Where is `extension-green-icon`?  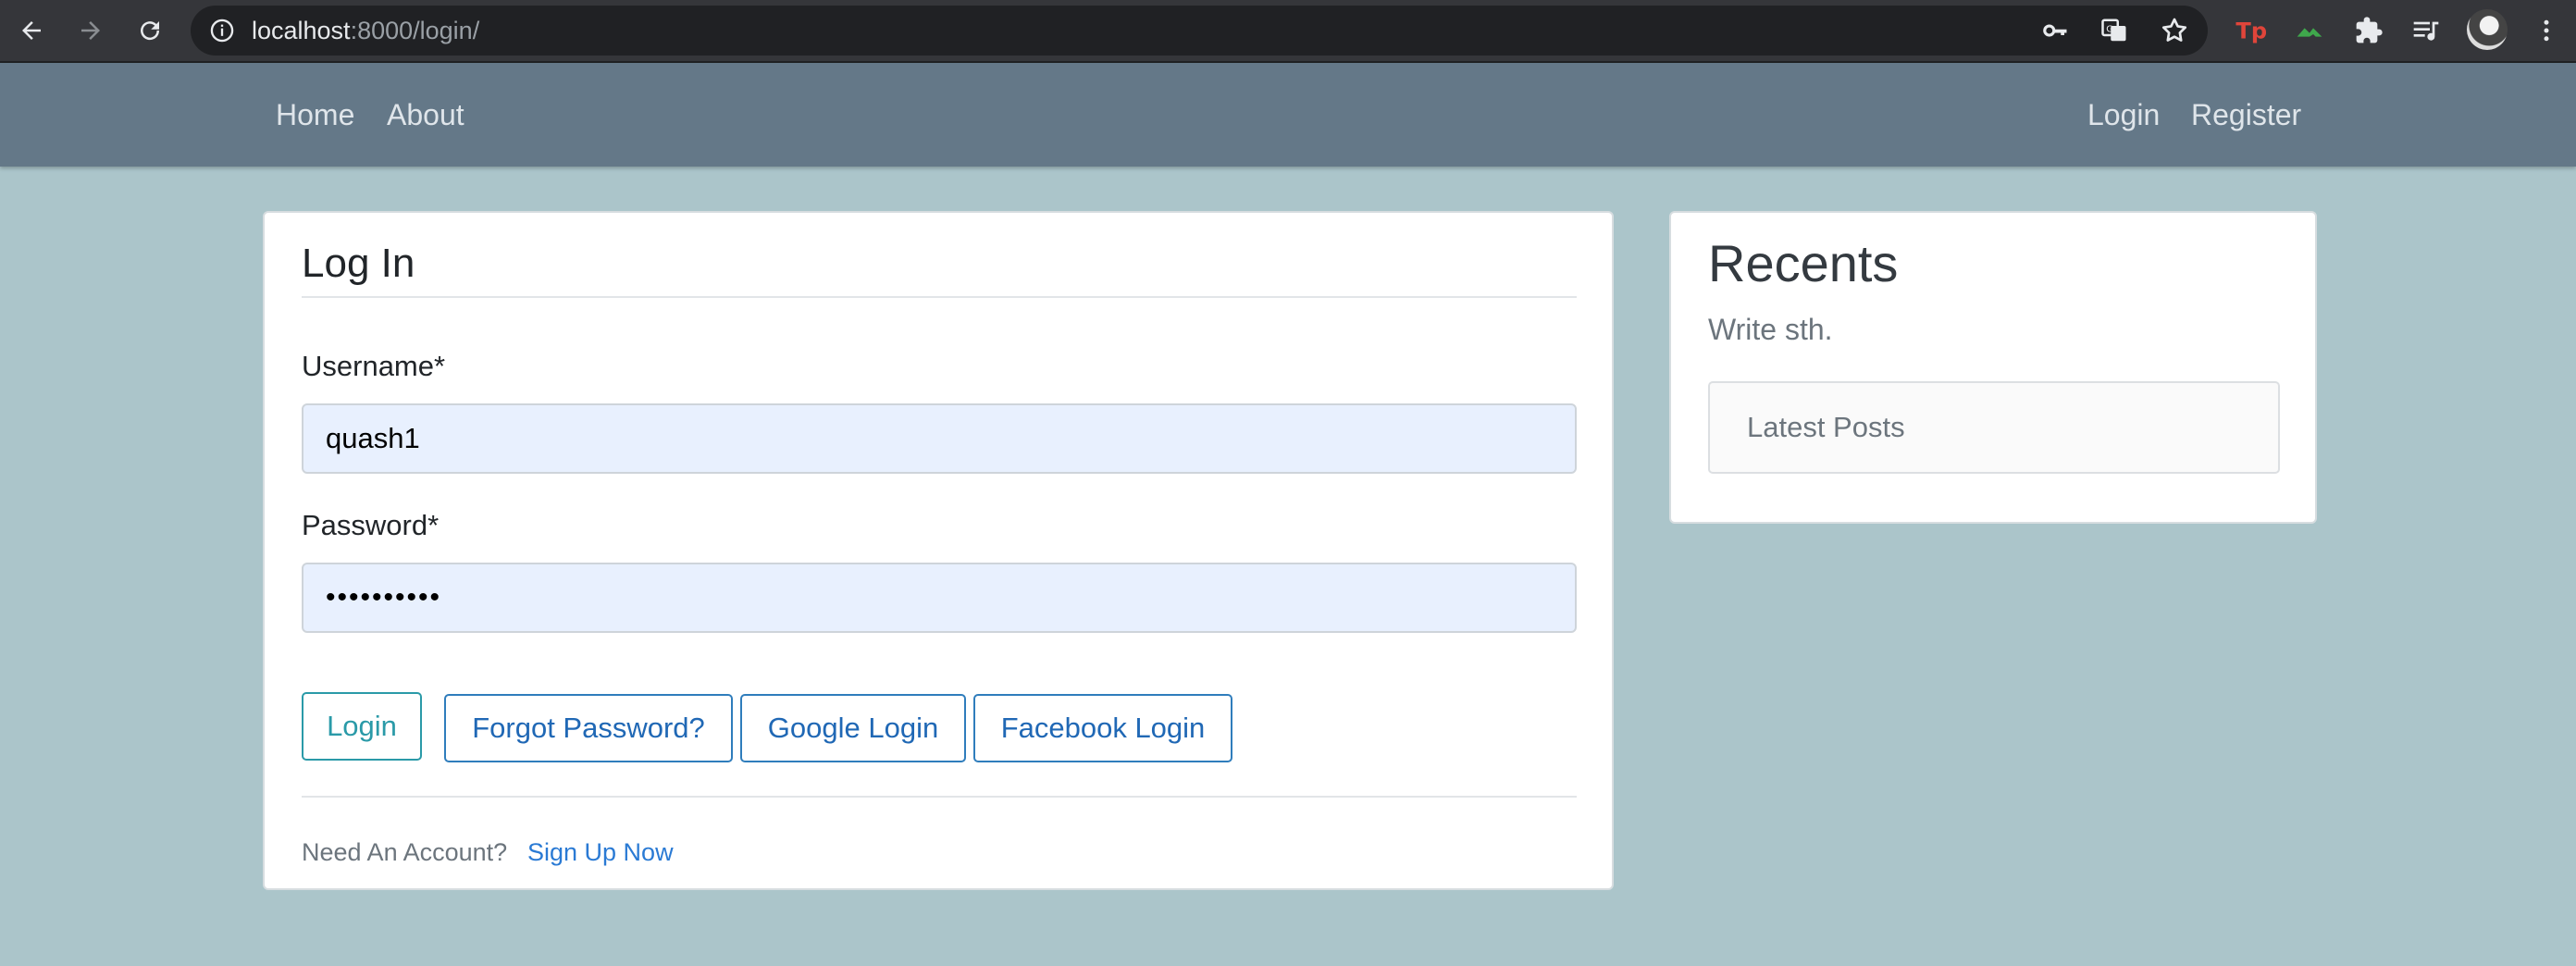 extension-green-icon is located at coordinates (2309, 31).